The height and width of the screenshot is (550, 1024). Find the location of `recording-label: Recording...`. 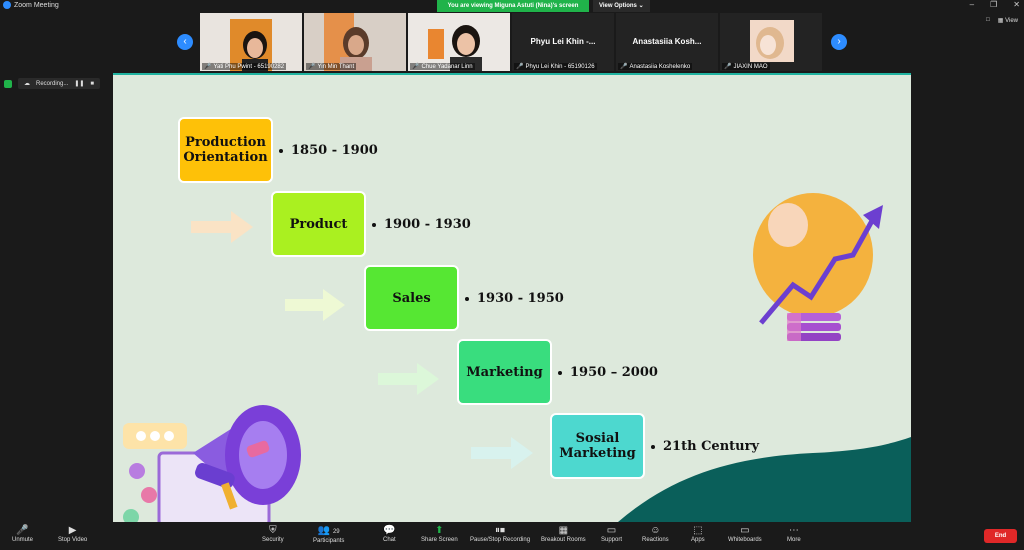

recording-label: Recording... is located at coordinates (52, 83).